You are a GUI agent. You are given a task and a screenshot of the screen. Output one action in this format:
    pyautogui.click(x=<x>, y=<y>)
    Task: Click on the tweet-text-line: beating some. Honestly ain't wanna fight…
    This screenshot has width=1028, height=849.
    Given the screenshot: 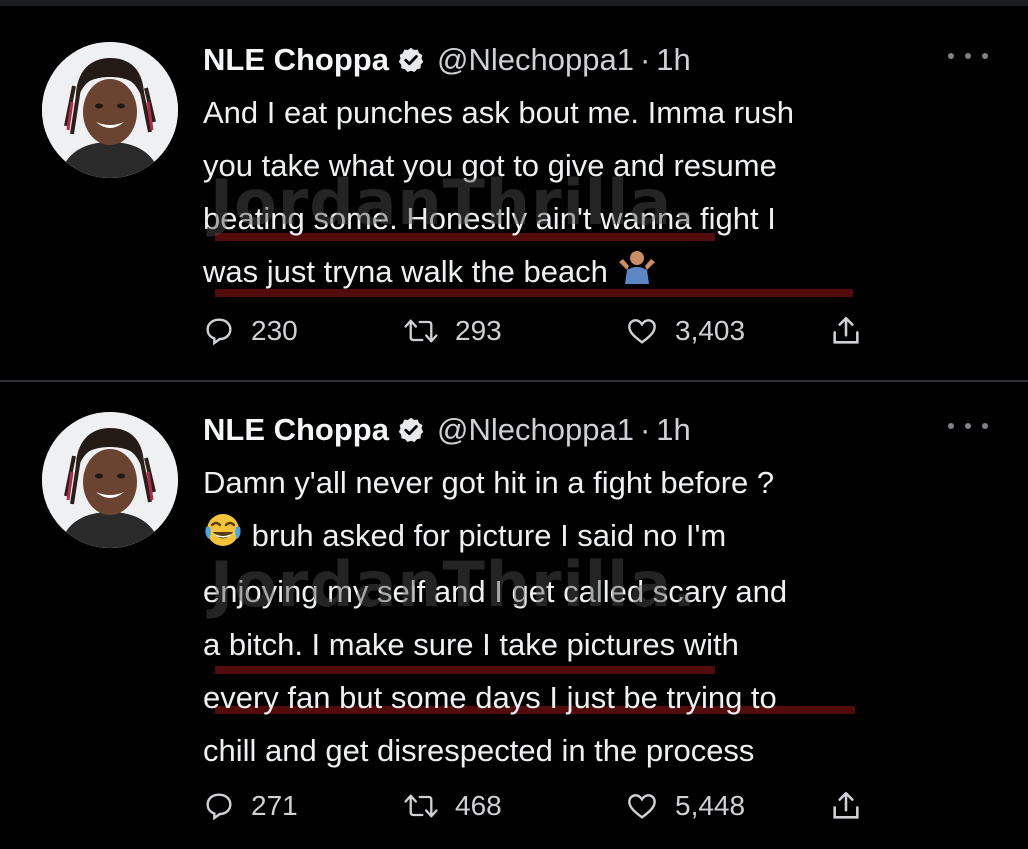 What is the action you would take?
    pyautogui.click(x=489, y=218)
    